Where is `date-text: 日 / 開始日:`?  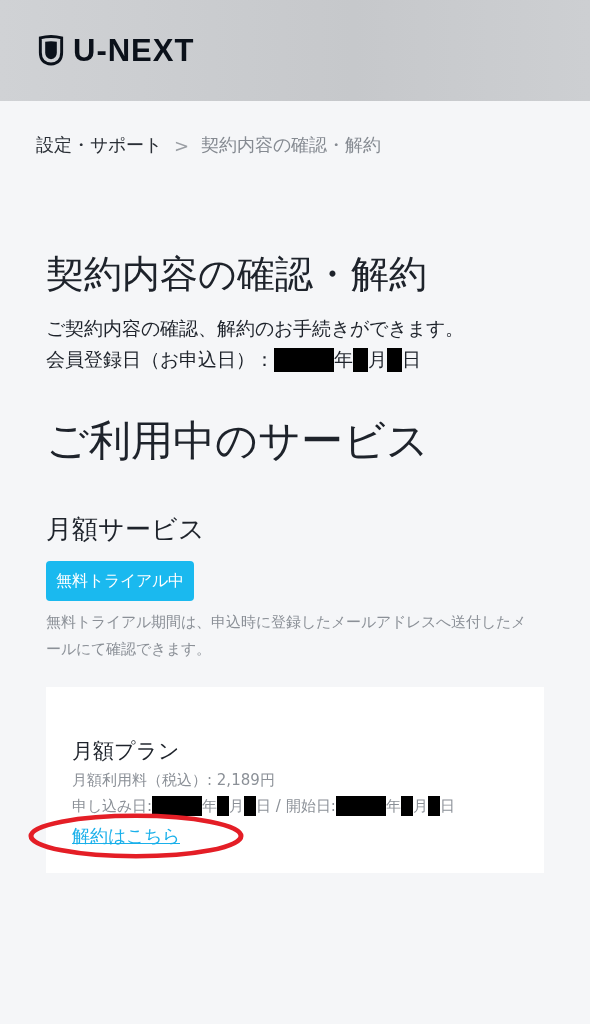 date-text: 日 / 開始日: is located at coordinates (296, 806).